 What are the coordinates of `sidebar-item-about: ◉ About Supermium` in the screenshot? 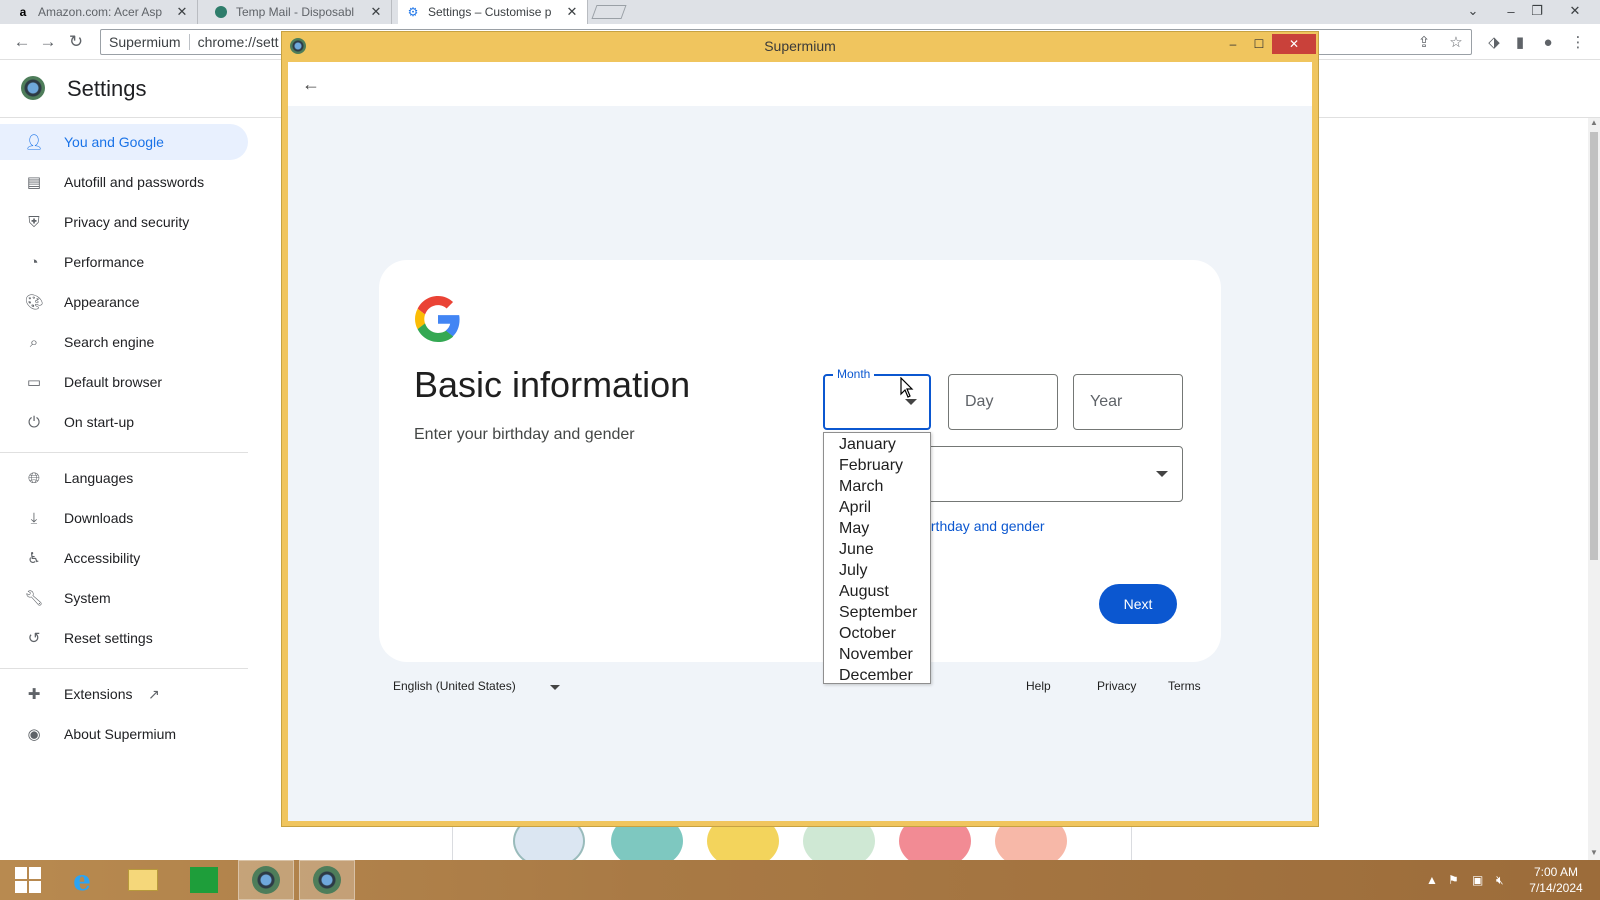 It's located at (124, 734).